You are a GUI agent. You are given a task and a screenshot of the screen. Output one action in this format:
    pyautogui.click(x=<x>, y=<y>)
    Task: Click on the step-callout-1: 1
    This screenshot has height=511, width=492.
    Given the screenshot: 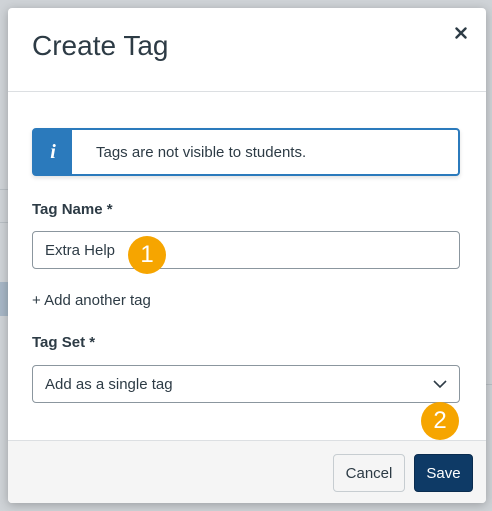 What is the action you would take?
    pyautogui.click(x=147, y=255)
    